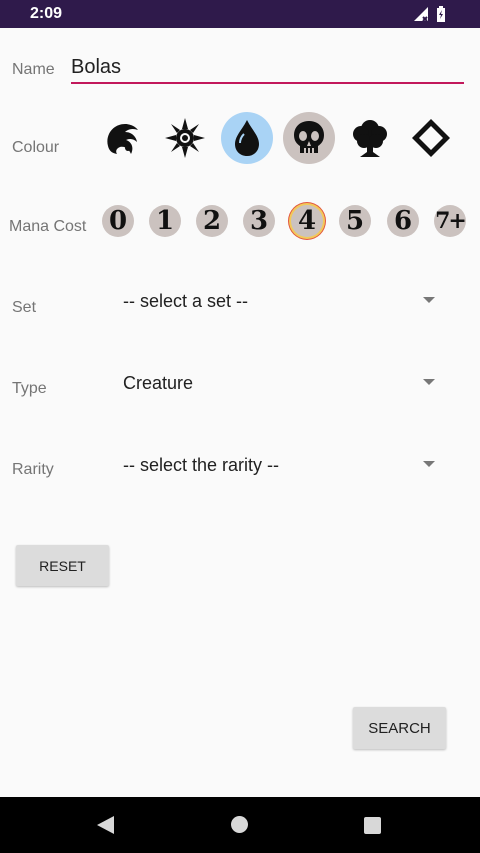 This screenshot has height=853, width=480. What do you see at coordinates (212, 221) in the screenshot?
I see `mana-cost-2: 2` at bounding box center [212, 221].